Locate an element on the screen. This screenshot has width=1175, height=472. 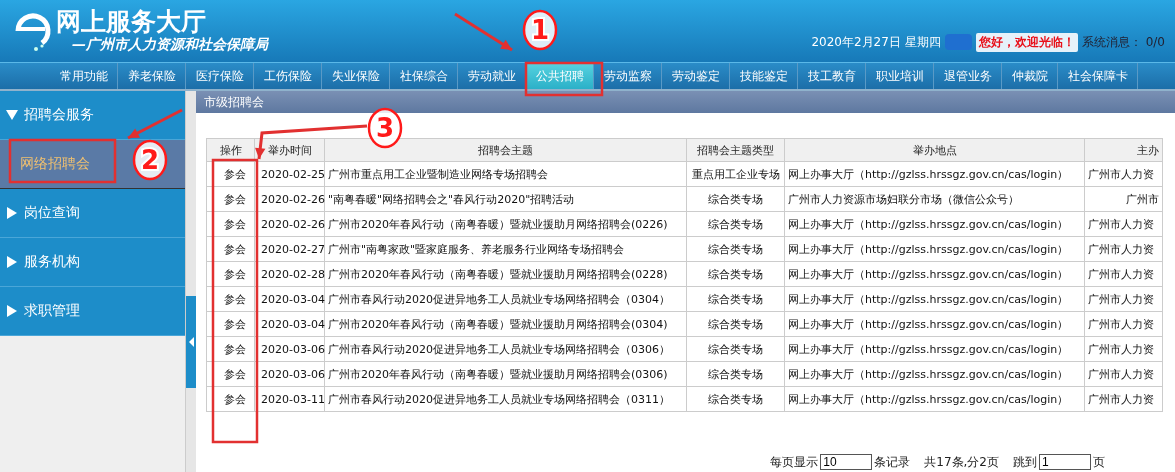
table-cell: 广州市春风行动2020促进异地务工人员就业专场网络招聘会（0304） is located at coordinates (505, 299).